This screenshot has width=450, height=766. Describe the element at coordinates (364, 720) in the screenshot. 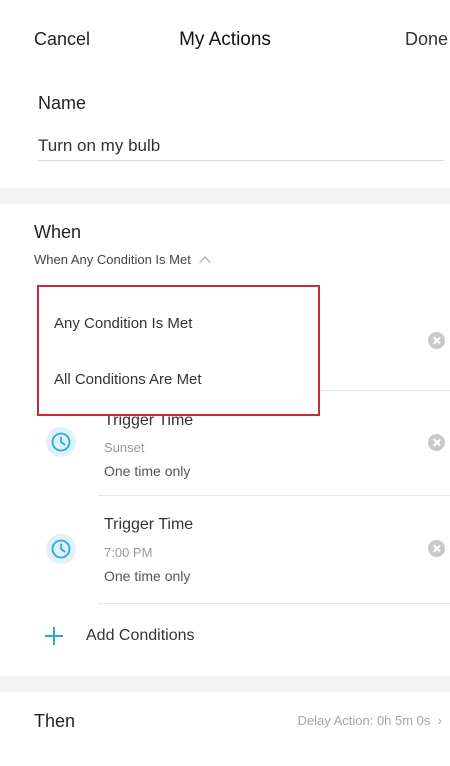

I see `delay-action-value: Delay Action: 0h 5m 0s` at that location.